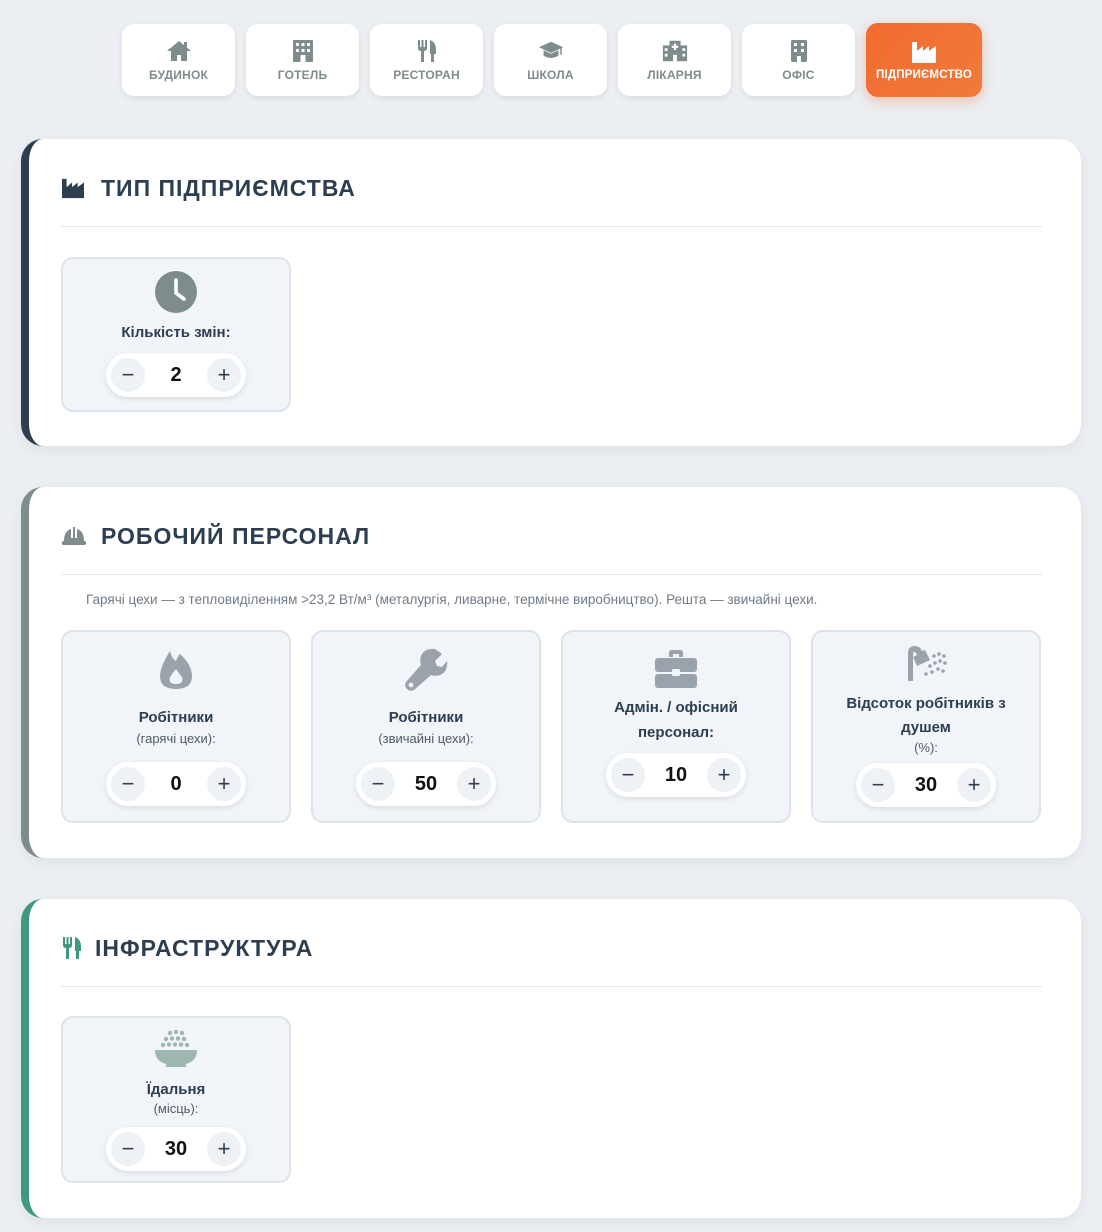  I want to click on shifts-label: Кількість змін:, so click(176, 332).